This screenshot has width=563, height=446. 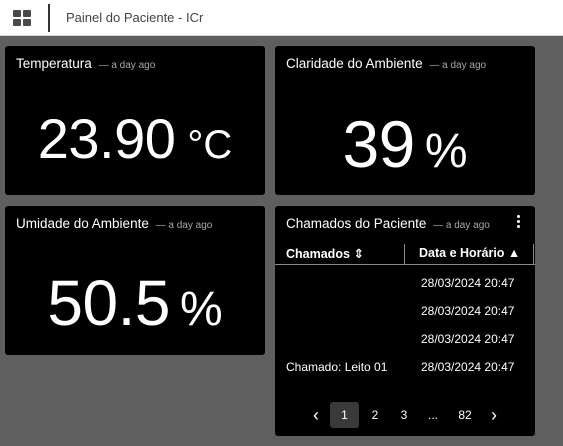 What do you see at coordinates (49, 18) in the screenshot?
I see `header-divider` at bounding box center [49, 18].